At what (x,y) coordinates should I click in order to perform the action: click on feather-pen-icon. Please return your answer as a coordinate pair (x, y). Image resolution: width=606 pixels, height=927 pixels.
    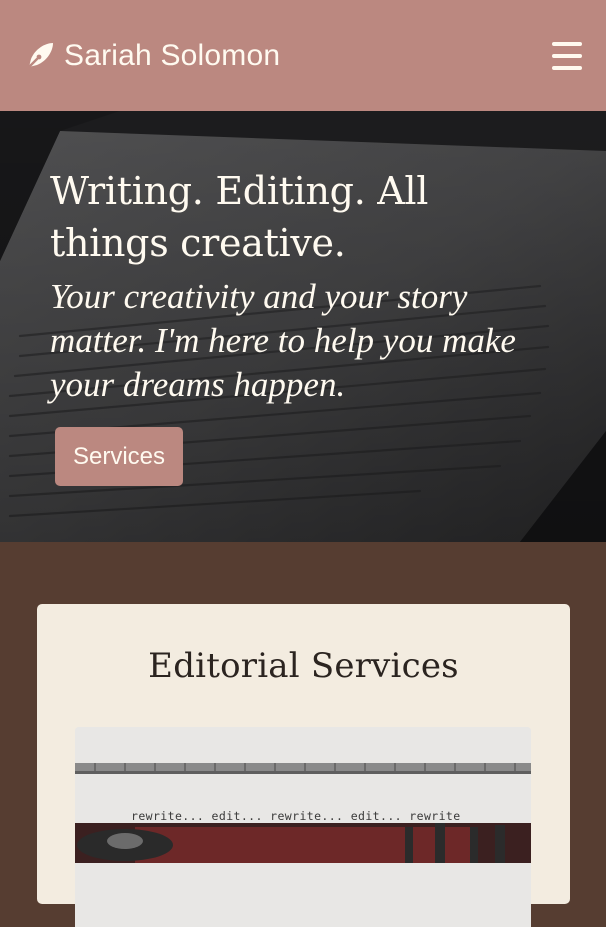
    Looking at the image, I should click on (40, 56).